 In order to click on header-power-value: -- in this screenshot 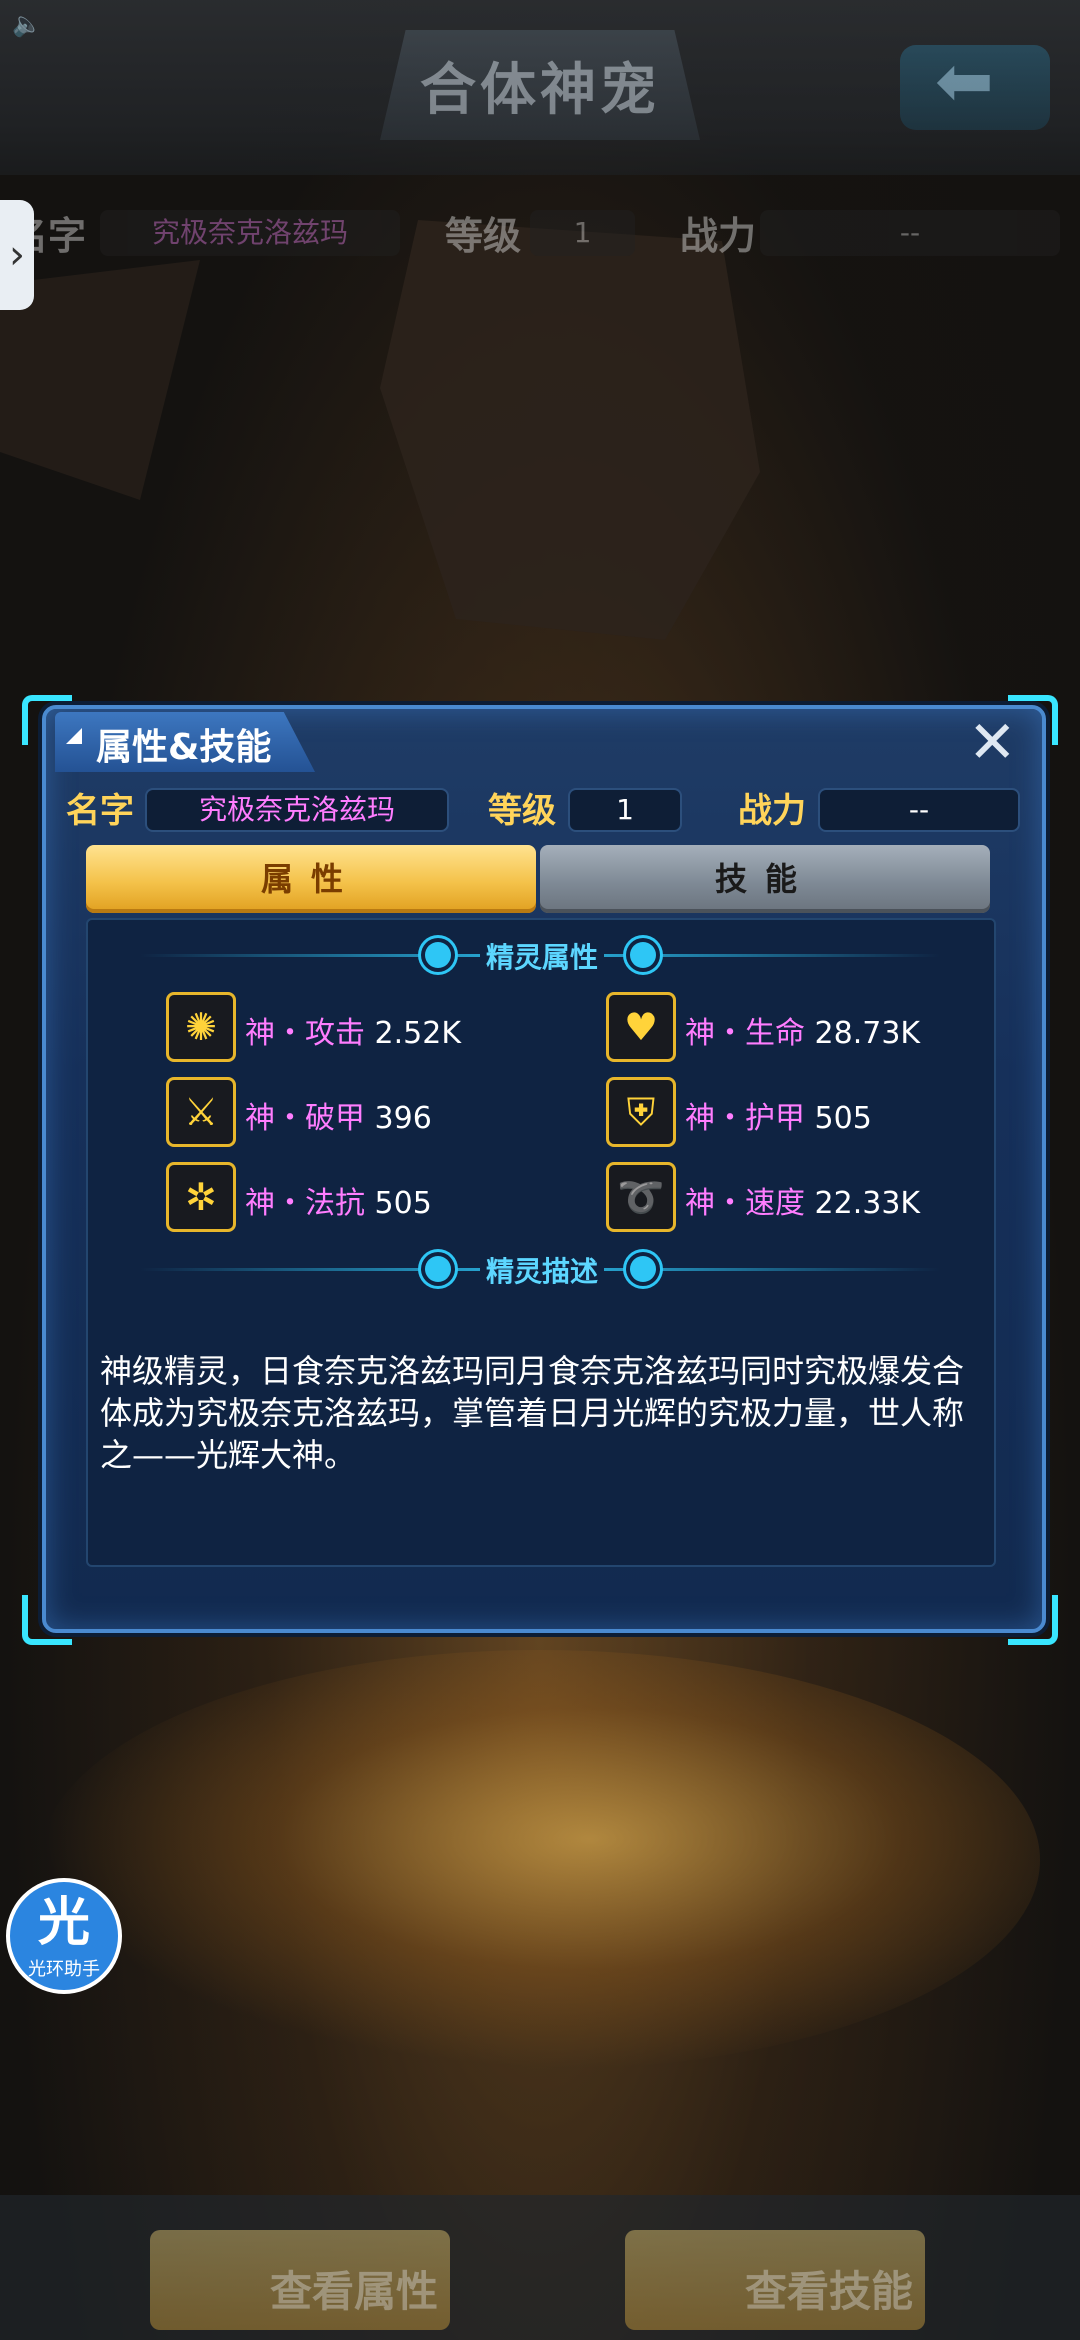, I will do `click(910, 233)`.